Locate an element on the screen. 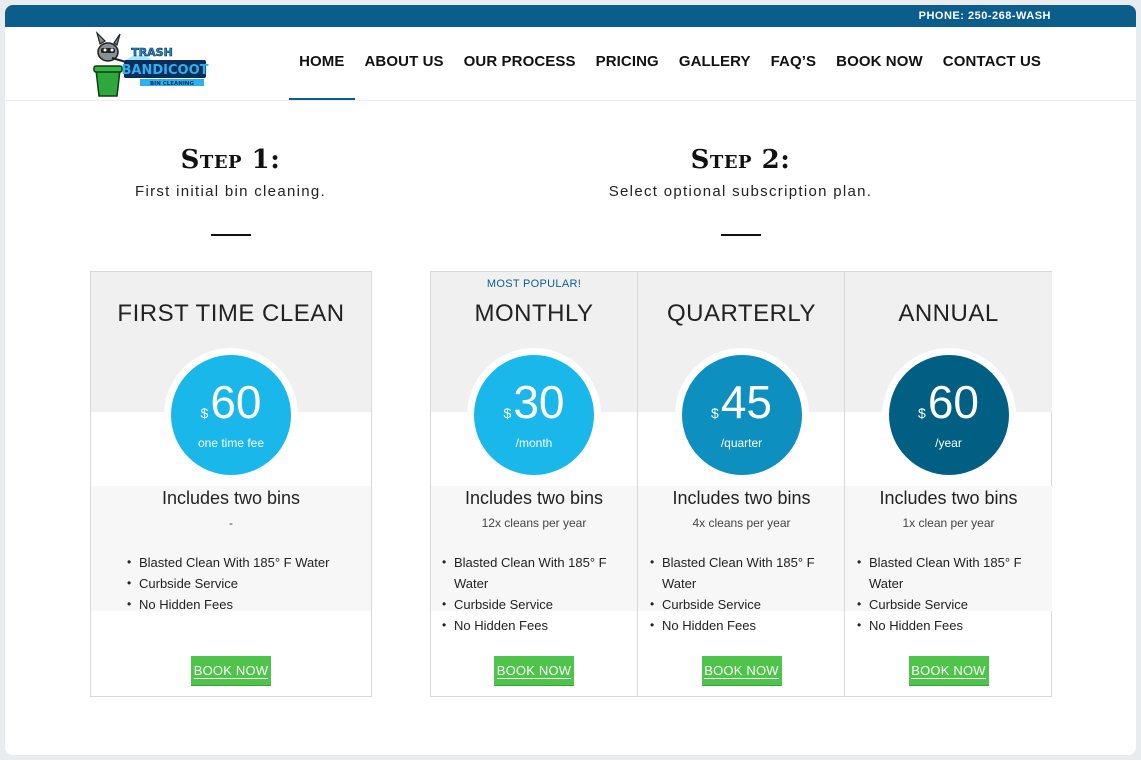  price-amount: 45 is located at coordinates (746, 402).